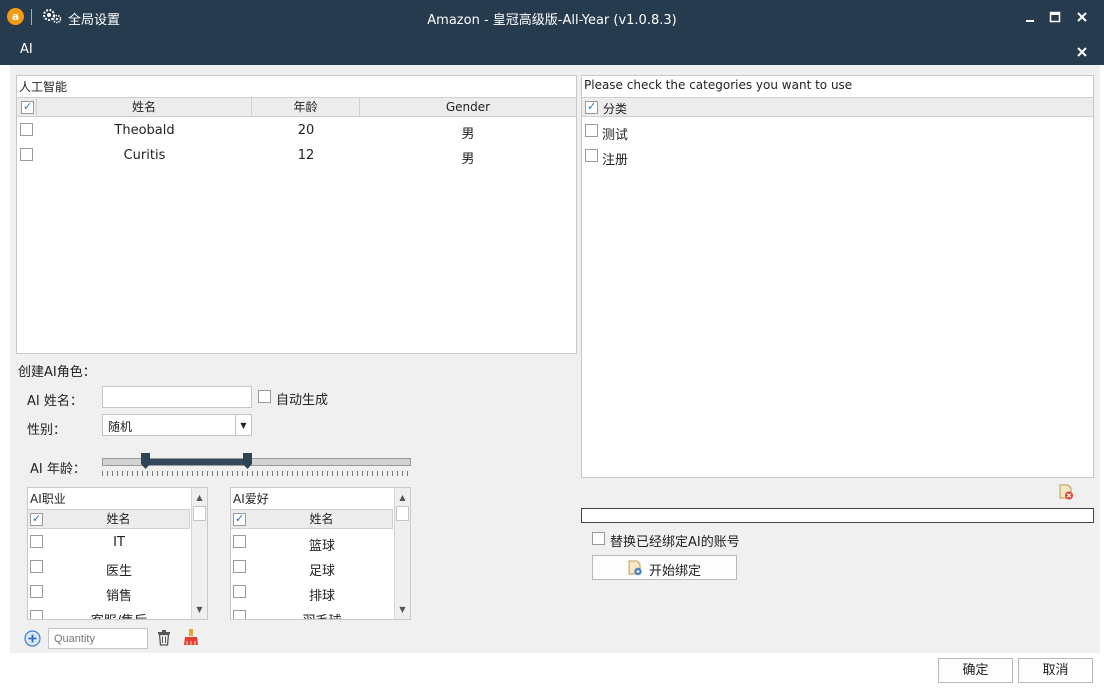 The height and width of the screenshot is (688, 1104). Describe the element at coordinates (296, 130) in the screenshot. I see `table-row: Theobald 20 男` at that location.